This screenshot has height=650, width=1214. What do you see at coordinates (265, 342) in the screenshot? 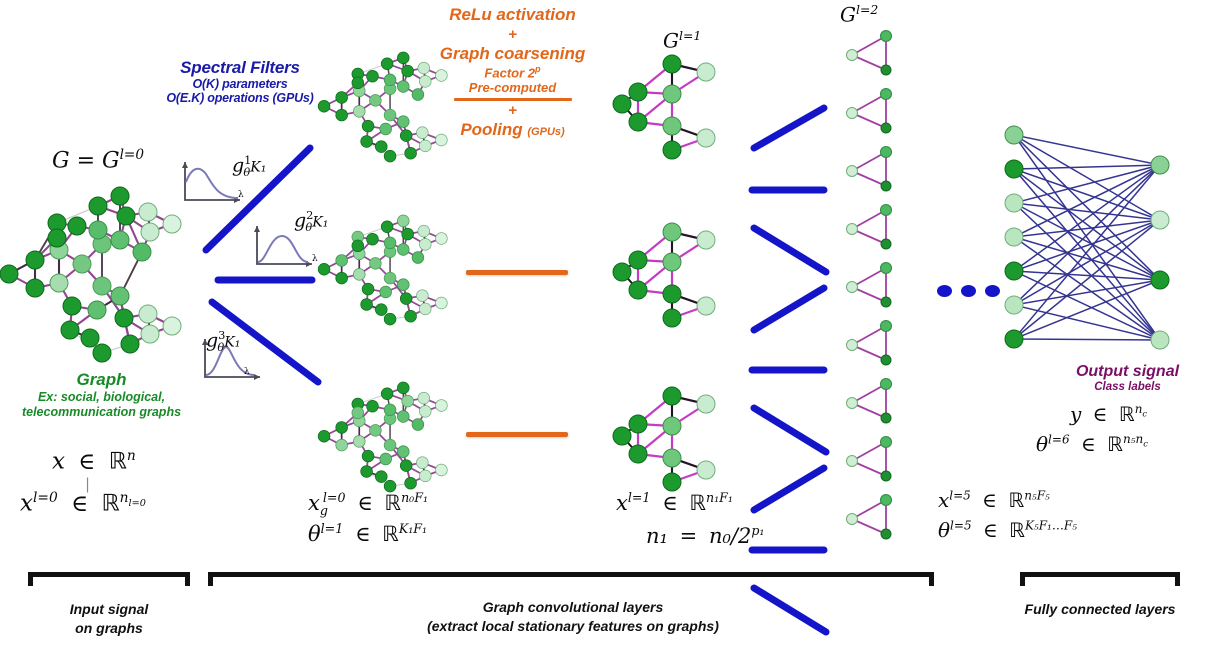
I see `connector-line-down` at bounding box center [265, 342].